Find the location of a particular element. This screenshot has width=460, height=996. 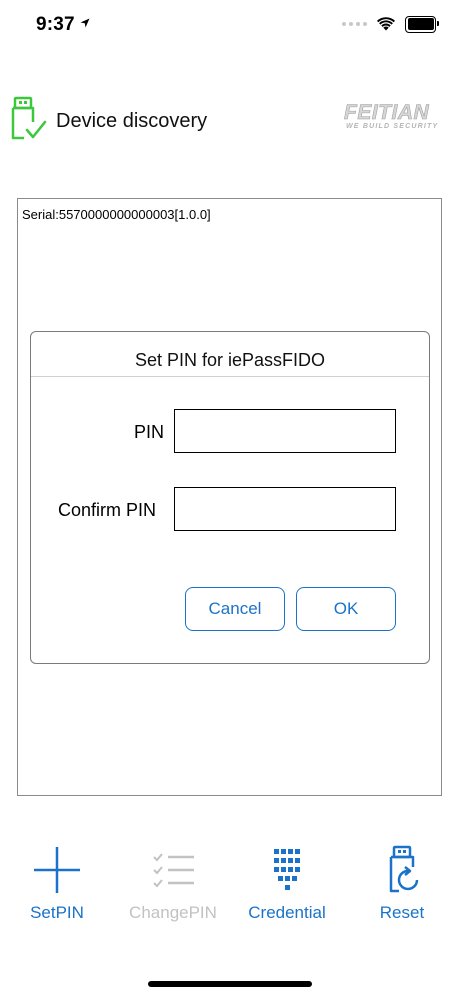

status-time: 9:37 is located at coordinates (55, 24).